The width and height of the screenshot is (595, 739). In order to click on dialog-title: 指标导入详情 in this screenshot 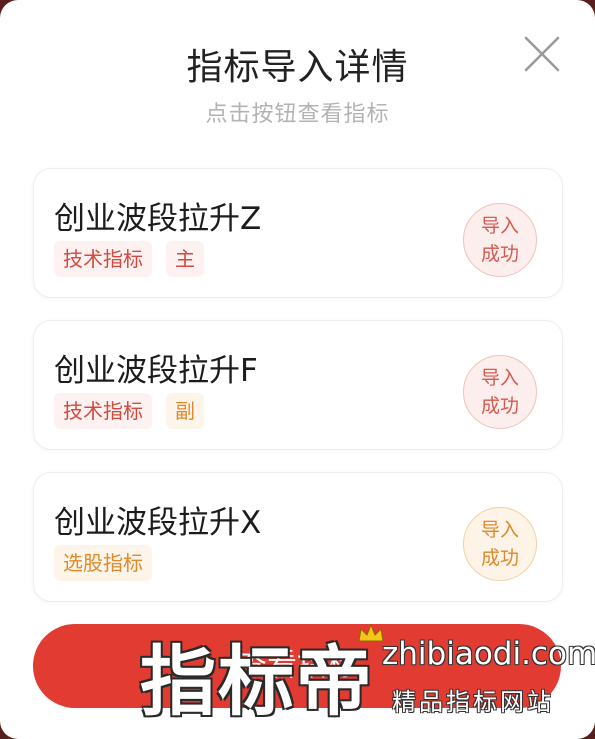, I will do `click(297, 67)`.